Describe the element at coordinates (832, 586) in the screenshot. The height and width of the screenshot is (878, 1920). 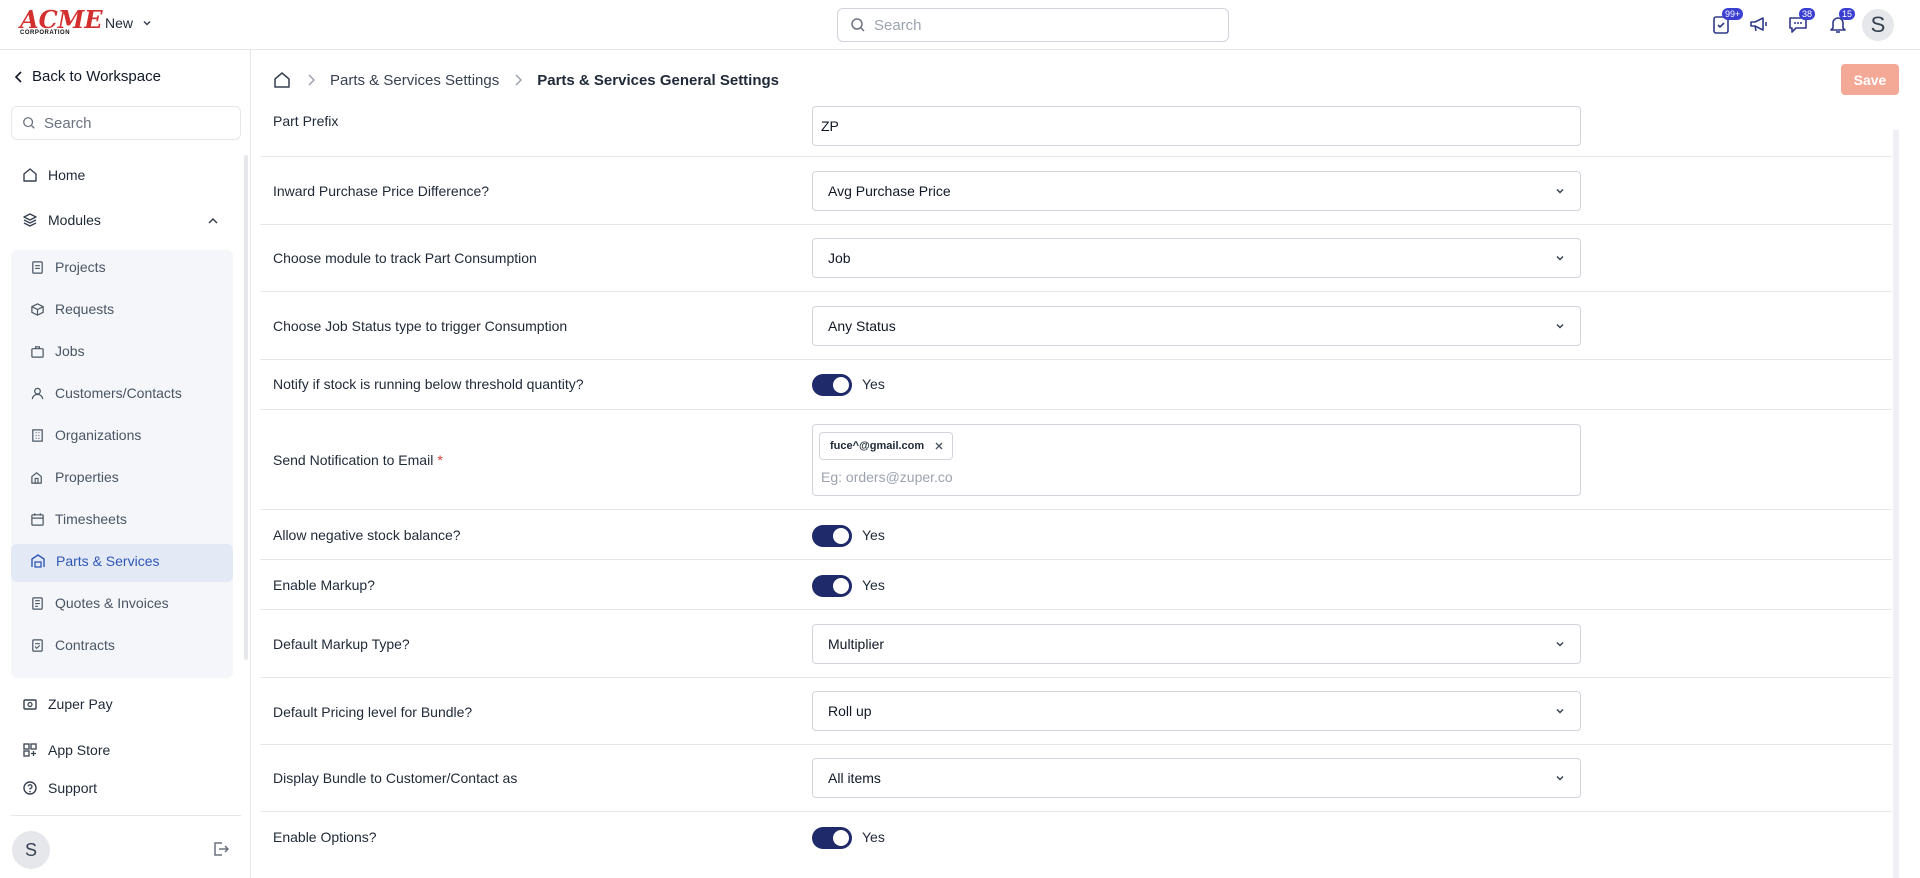
I see `enable-markup-toggle` at that location.